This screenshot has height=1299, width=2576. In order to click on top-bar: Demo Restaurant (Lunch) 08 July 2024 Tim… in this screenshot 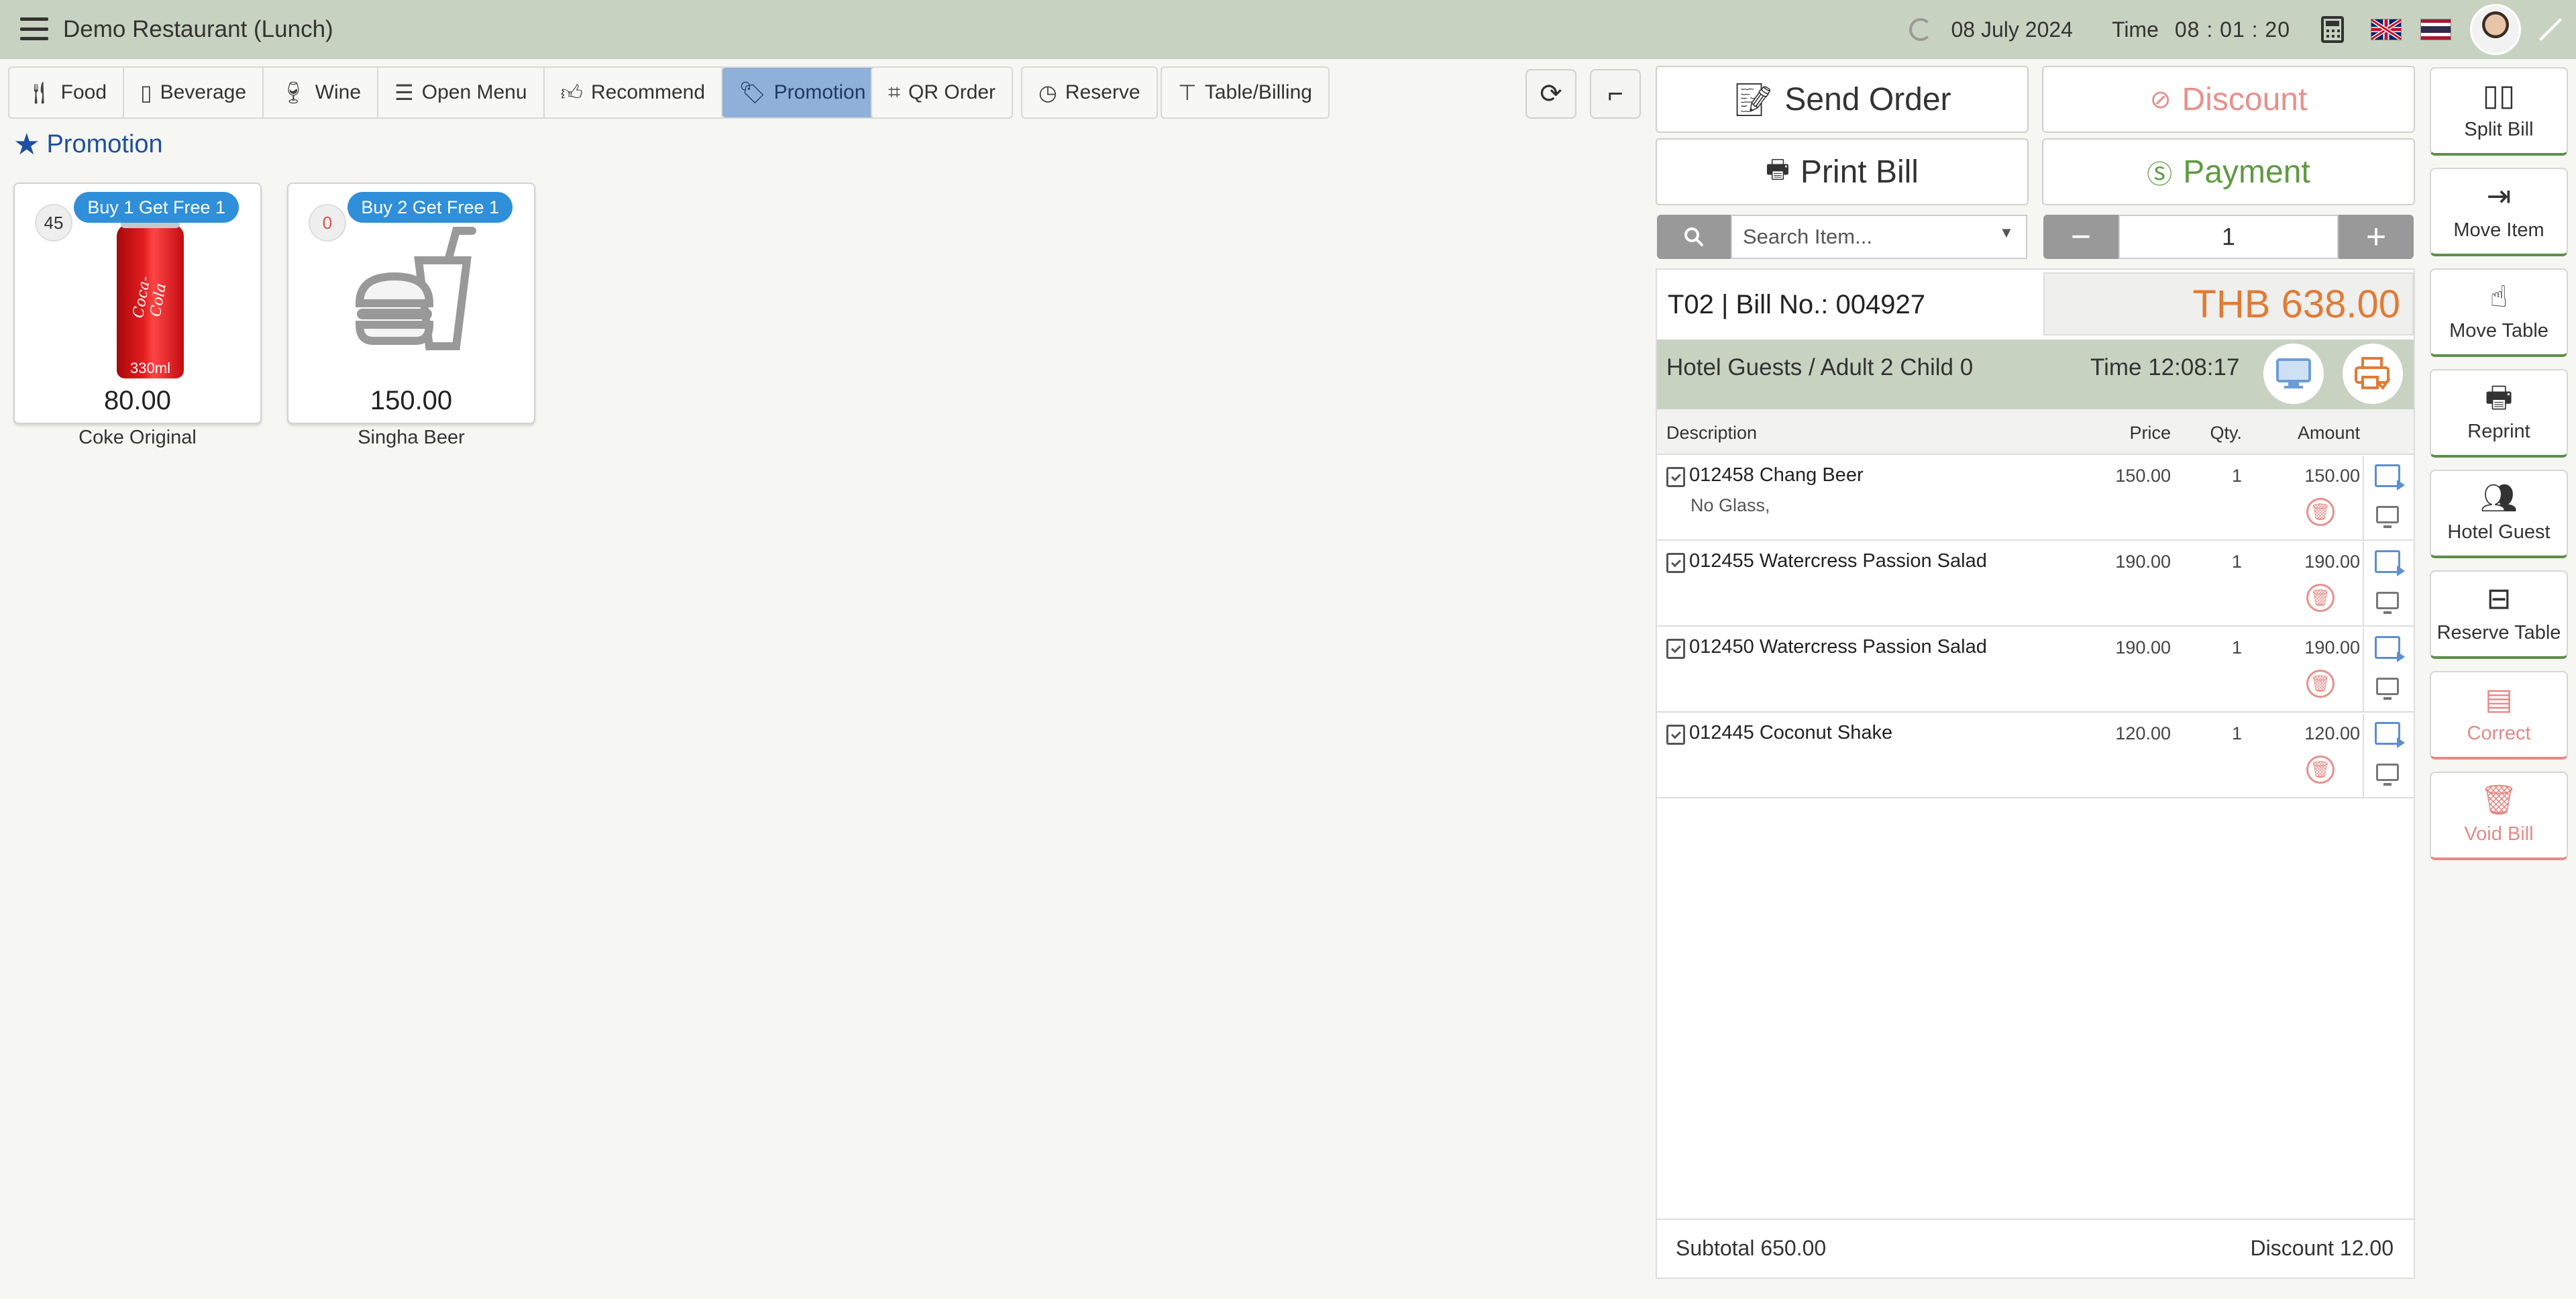, I will do `click(1288, 29)`.